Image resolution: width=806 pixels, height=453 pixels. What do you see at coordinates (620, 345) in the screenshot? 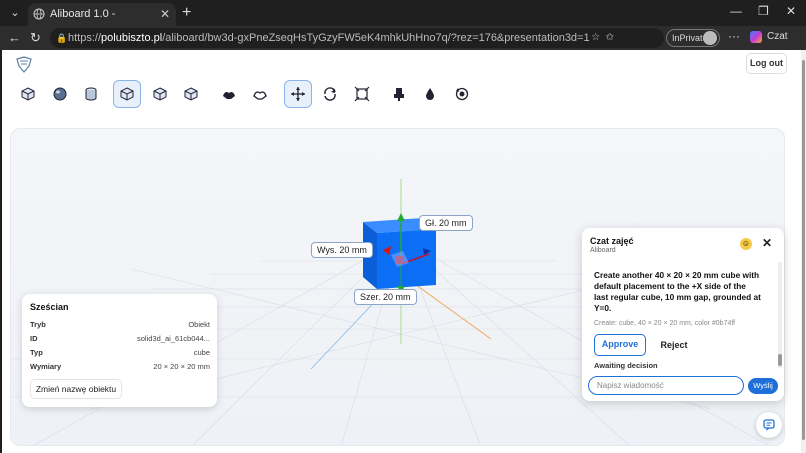
I see `approve-button: Approve` at bounding box center [620, 345].